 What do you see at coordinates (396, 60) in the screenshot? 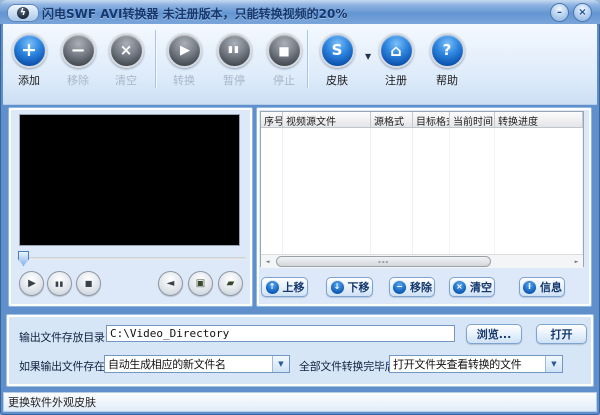
I see `register-button: ⌂ 注册` at bounding box center [396, 60].